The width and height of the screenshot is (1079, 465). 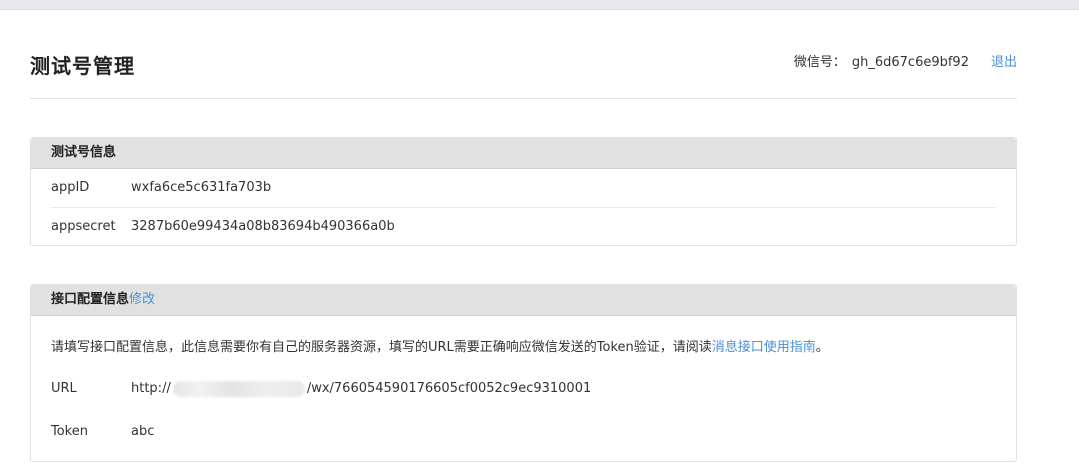 What do you see at coordinates (539, 5) in the screenshot?
I see `top-bar` at bounding box center [539, 5].